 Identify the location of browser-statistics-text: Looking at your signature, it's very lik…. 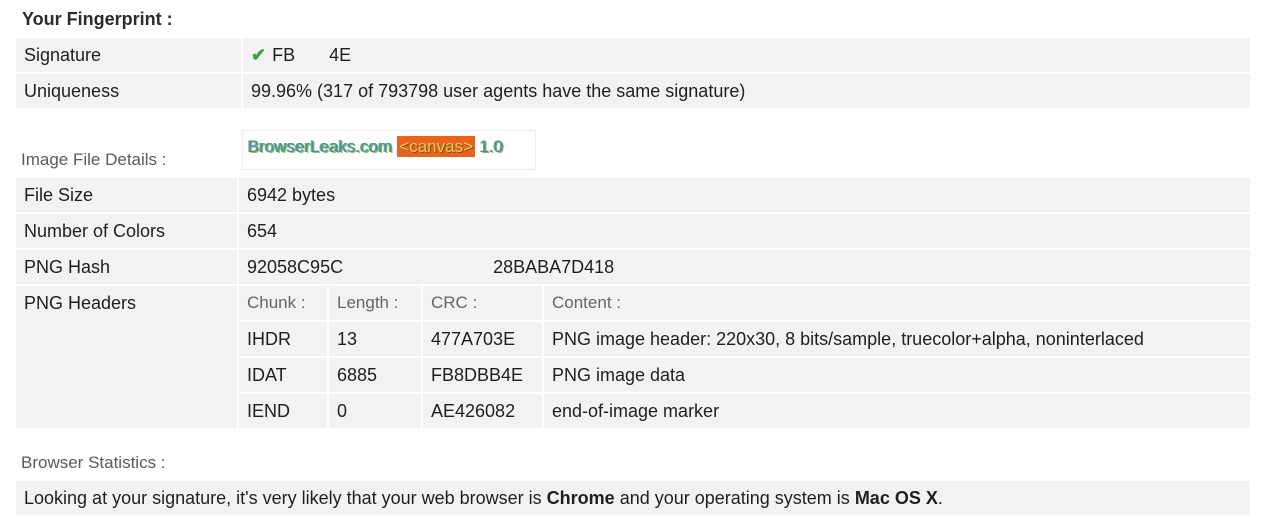
(483, 498).